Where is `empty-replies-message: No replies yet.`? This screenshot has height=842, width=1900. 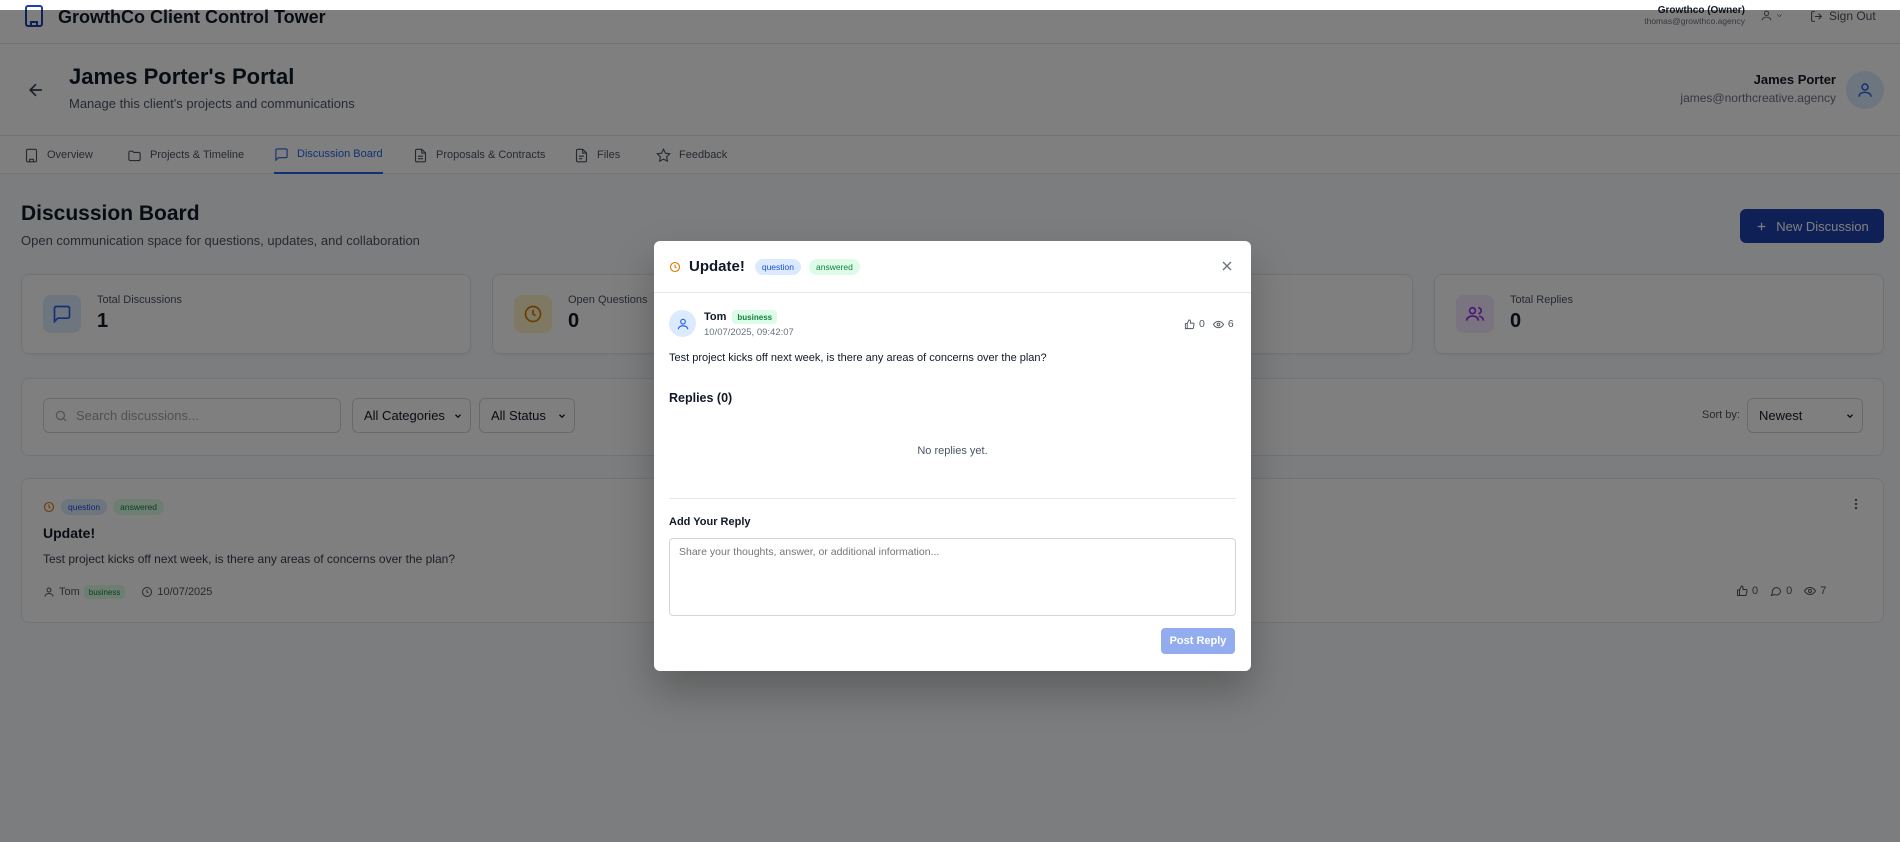
empty-replies-message: No replies yet. is located at coordinates (952, 451).